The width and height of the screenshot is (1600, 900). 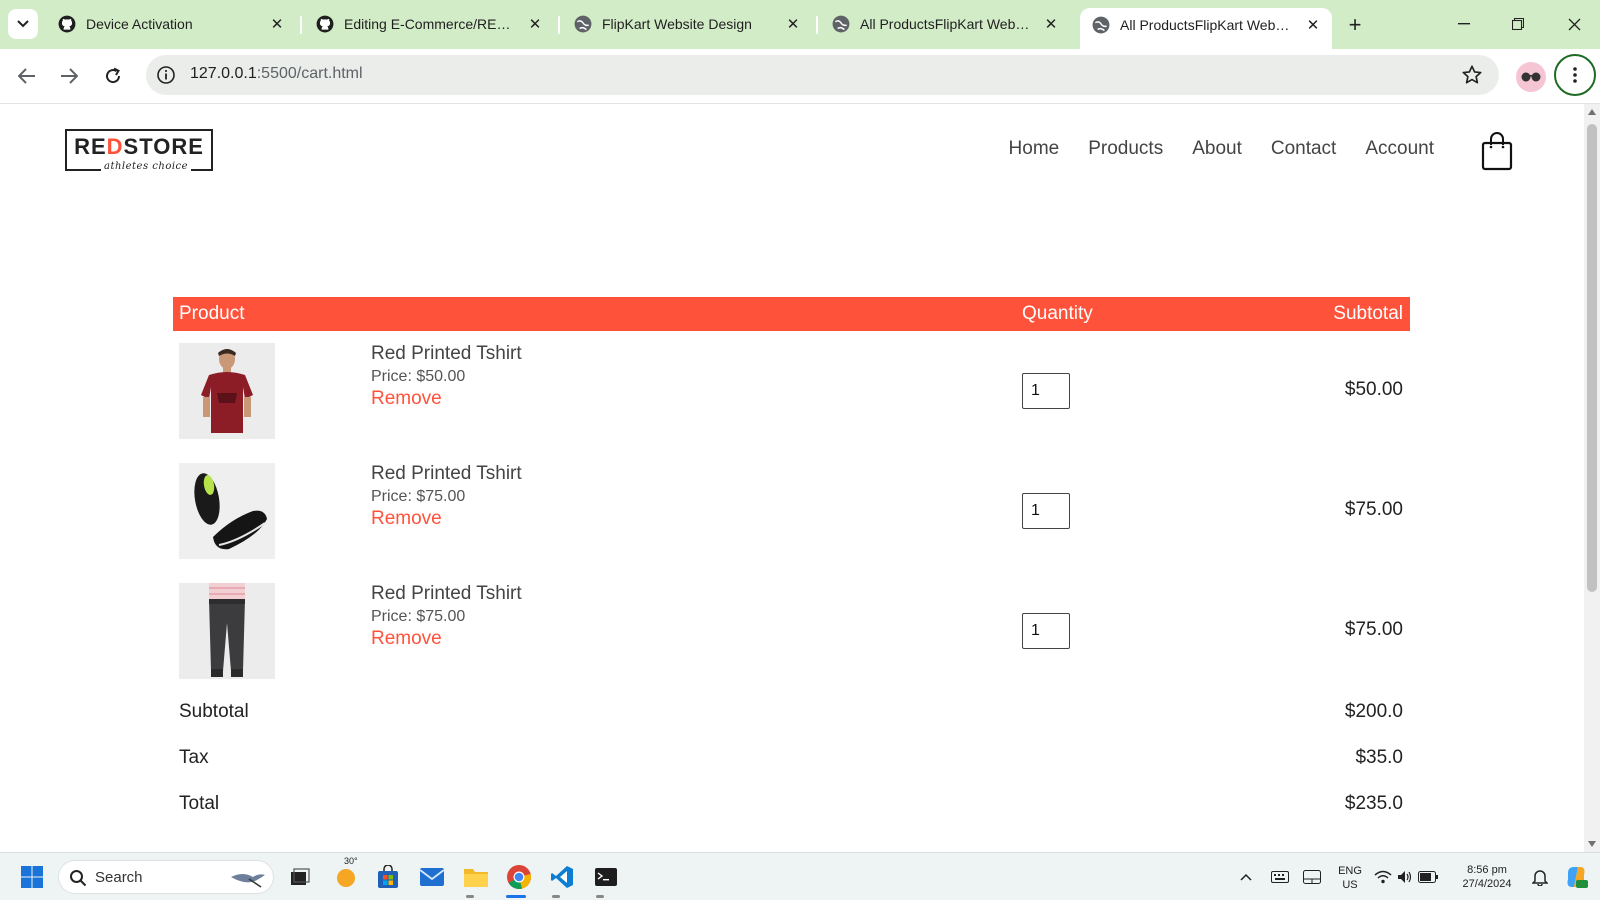 What do you see at coordinates (418, 376) in the screenshot?
I see `product-price: Price: $50.00` at bounding box center [418, 376].